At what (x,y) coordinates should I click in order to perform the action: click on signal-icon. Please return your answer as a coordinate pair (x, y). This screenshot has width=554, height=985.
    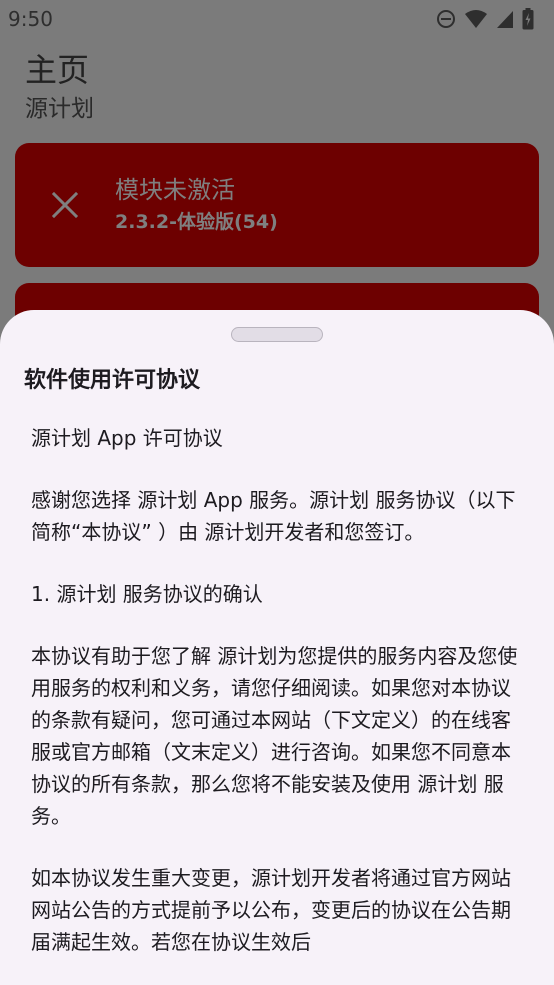
    Looking at the image, I should click on (505, 19).